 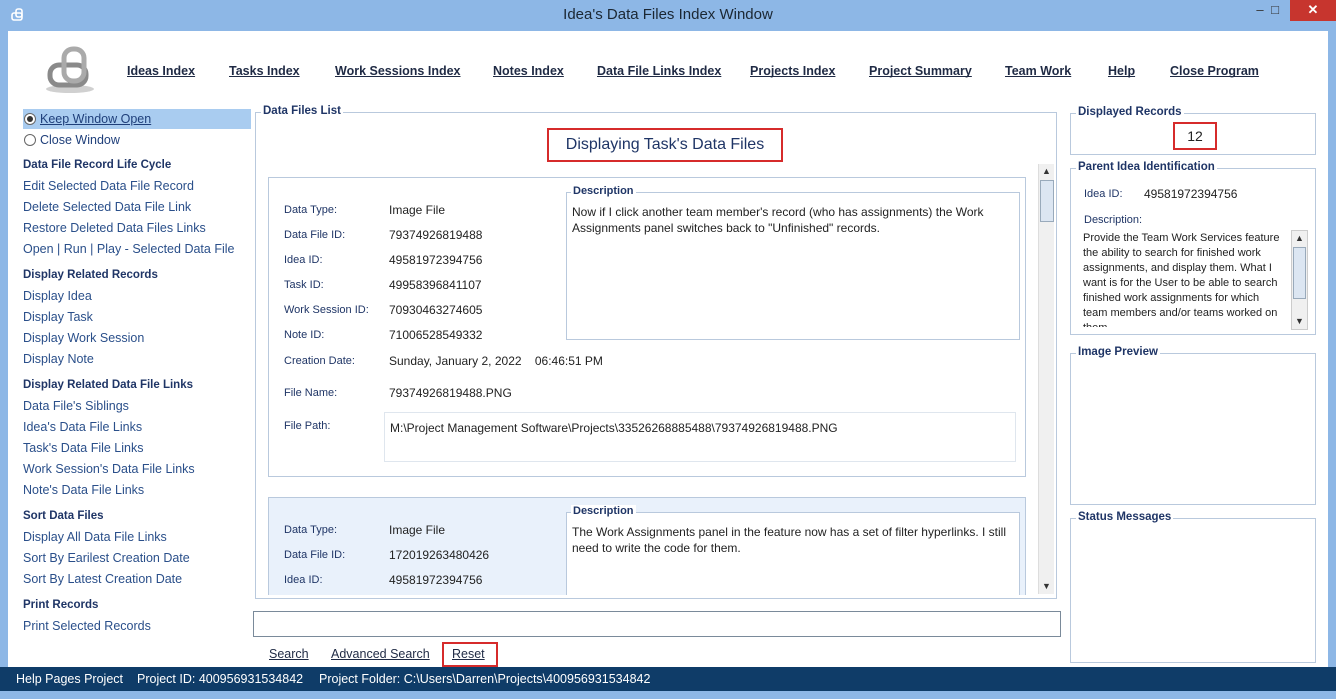 I want to click on nav-data-file-links-index: Data File Links Index, so click(x=659, y=71).